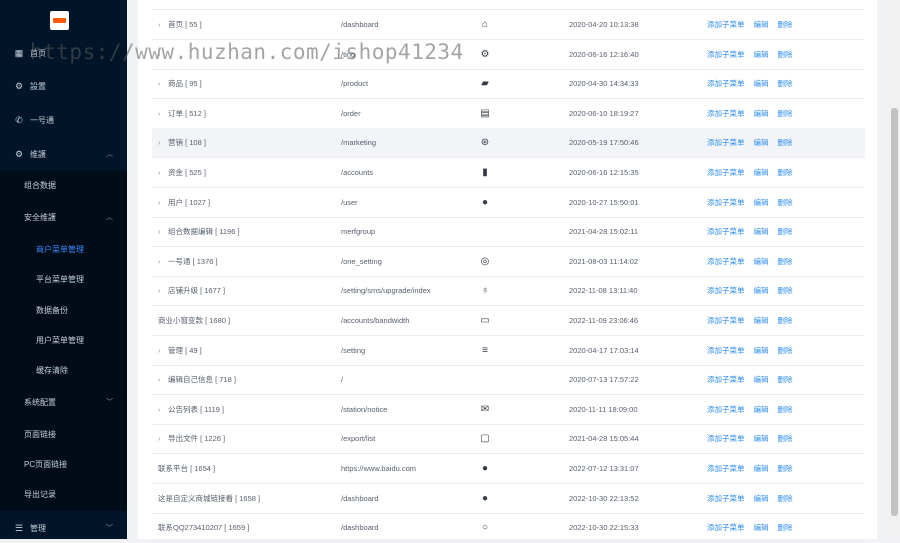  Describe the element at coordinates (63, 341) in the screenshot. I see `sub-item-user-menu: 用户菜单管理` at that location.